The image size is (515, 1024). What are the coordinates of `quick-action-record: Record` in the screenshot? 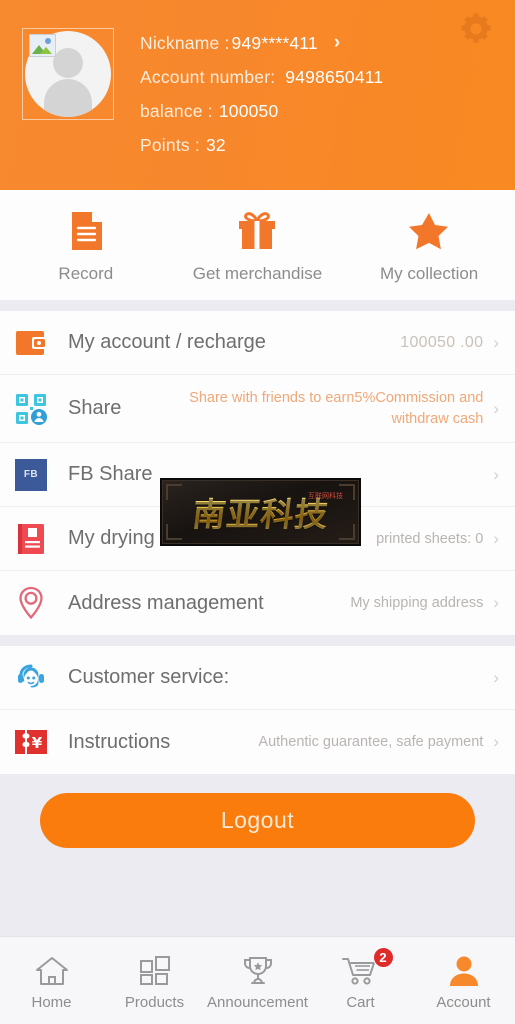 It's located at (86, 247).